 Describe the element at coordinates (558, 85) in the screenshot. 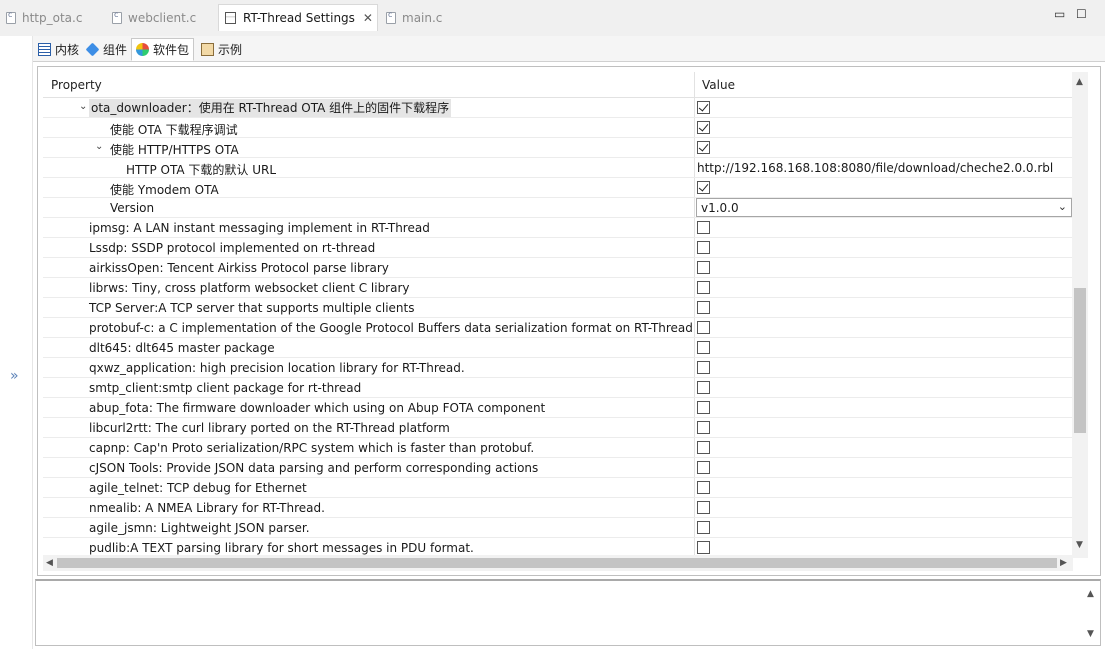

I see `table-header: Property Value` at that location.